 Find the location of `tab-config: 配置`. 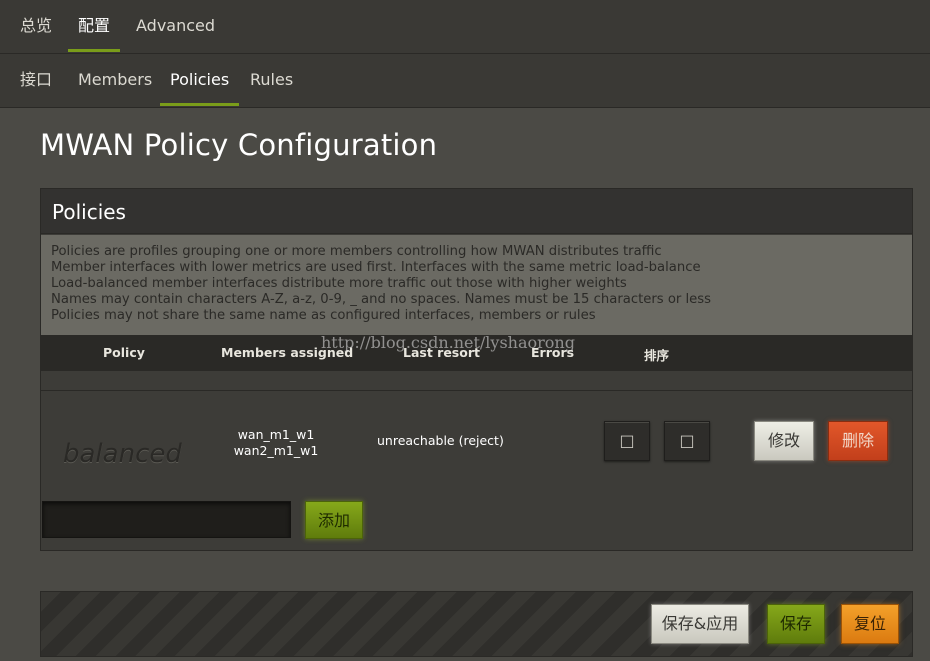

tab-config: 配置 is located at coordinates (94, 26).